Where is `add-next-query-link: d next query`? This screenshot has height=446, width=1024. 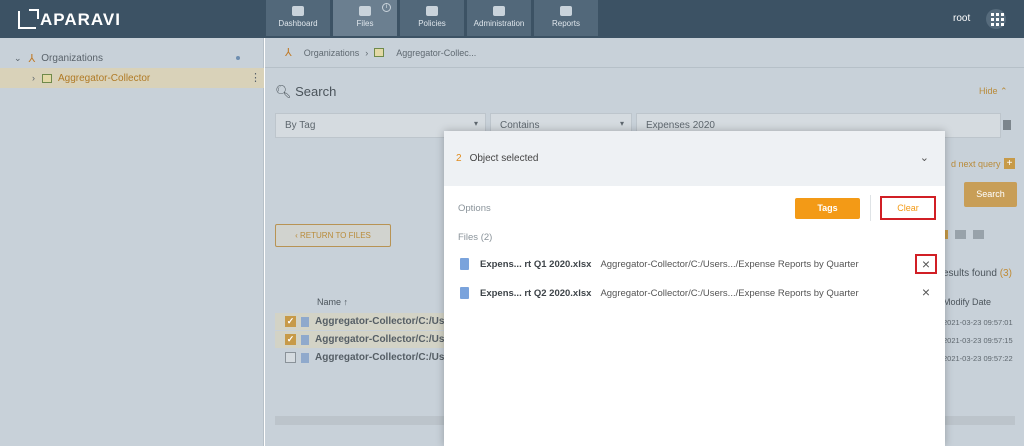 add-next-query-link: d next query is located at coordinates (976, 164).